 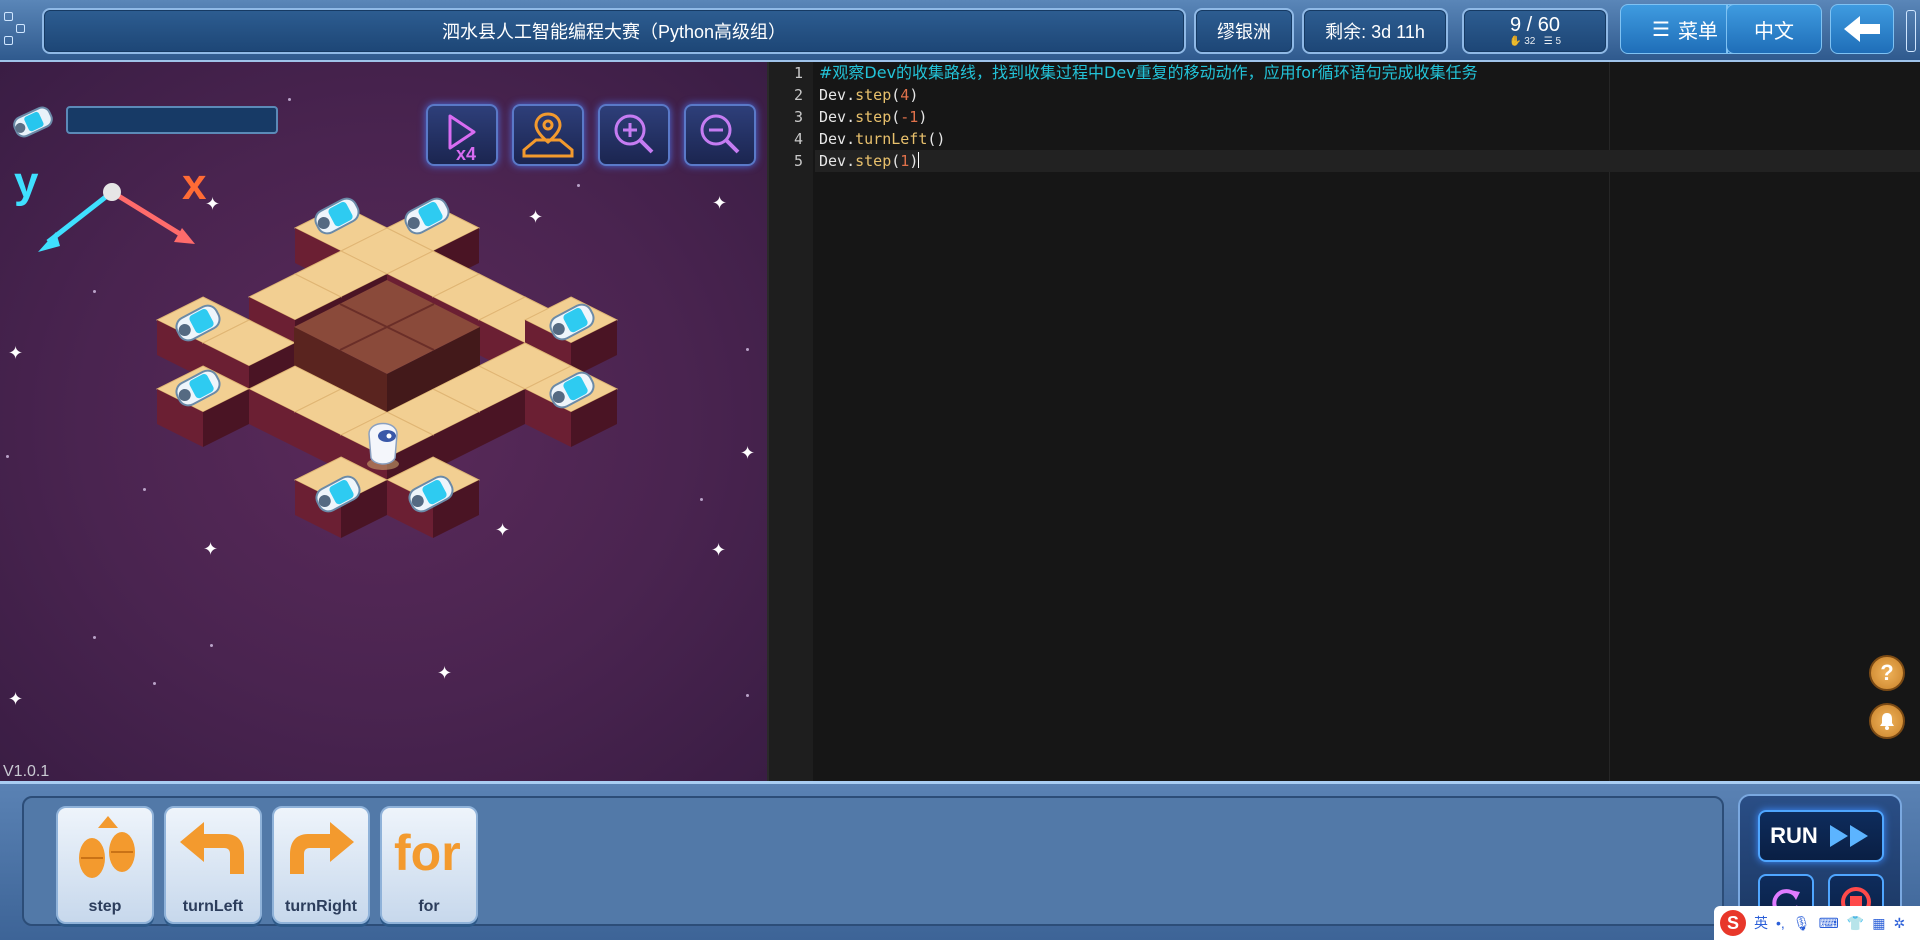 What do you see at coordinates (905, 161) in the screenshot?
I see `code-argument: 1` at bounding box center [905, 161].